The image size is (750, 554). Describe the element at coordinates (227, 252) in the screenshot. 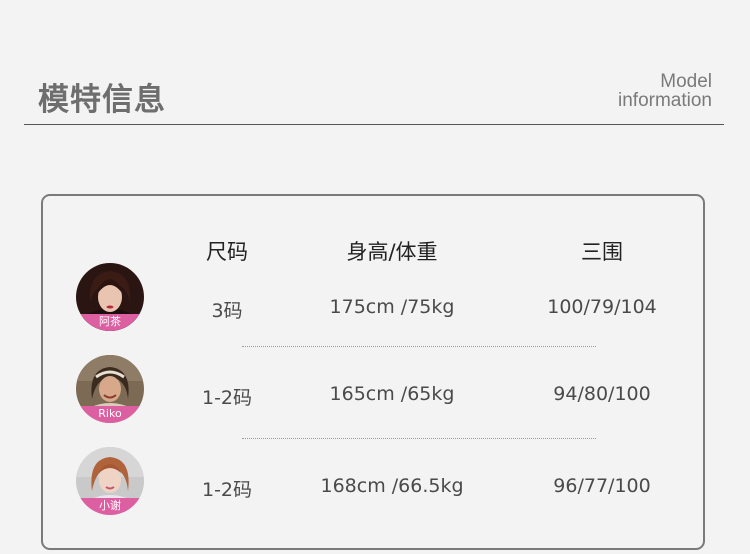

I see `header-size: 尺码` at that location.